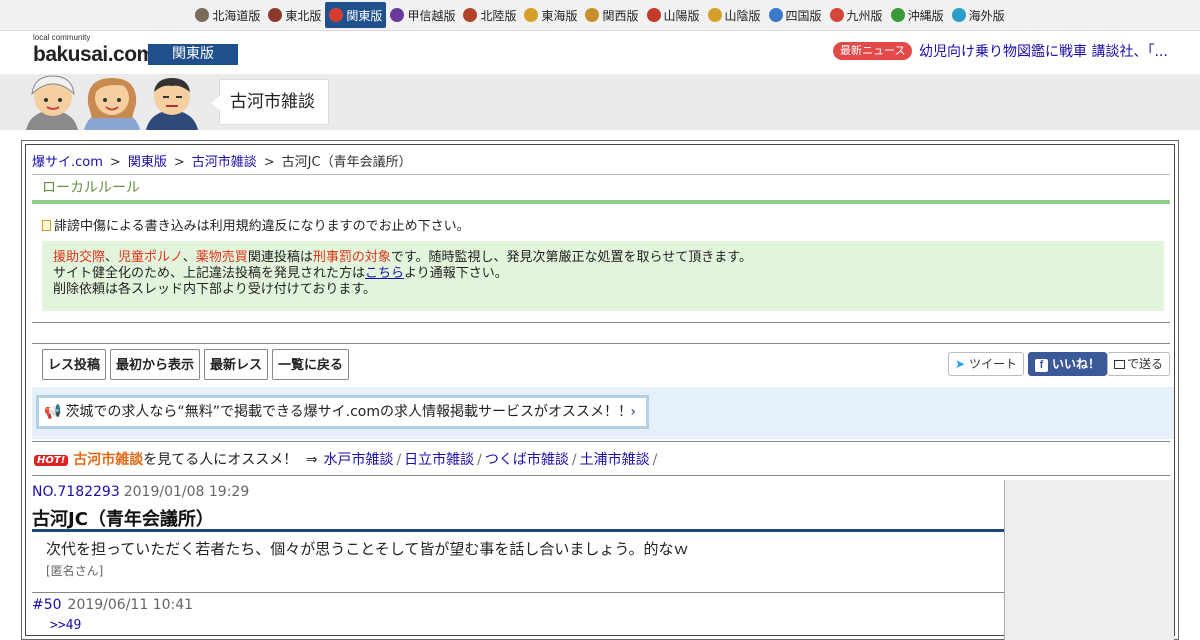  What do you see at coordinates (358, 460) in the screenshot?
I see `recommended-board-link: 水戸市雑談` at bounding box center [358, 460].